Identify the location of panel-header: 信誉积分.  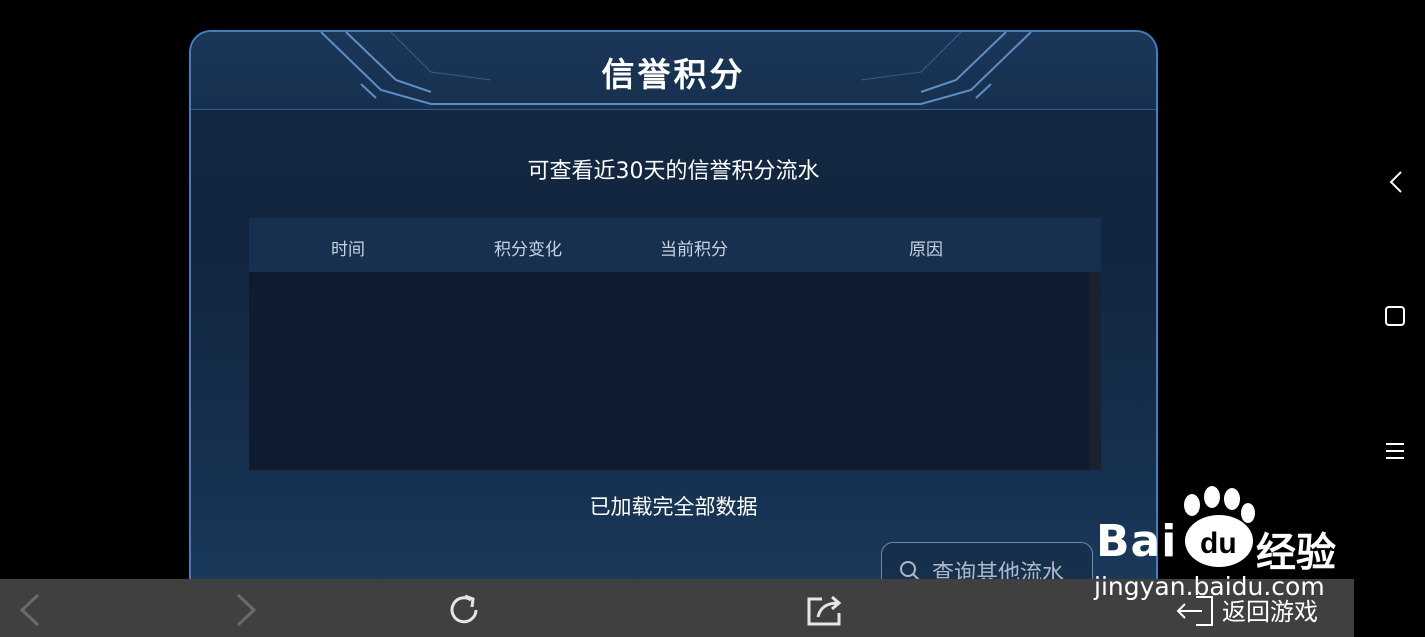
(673, 71).